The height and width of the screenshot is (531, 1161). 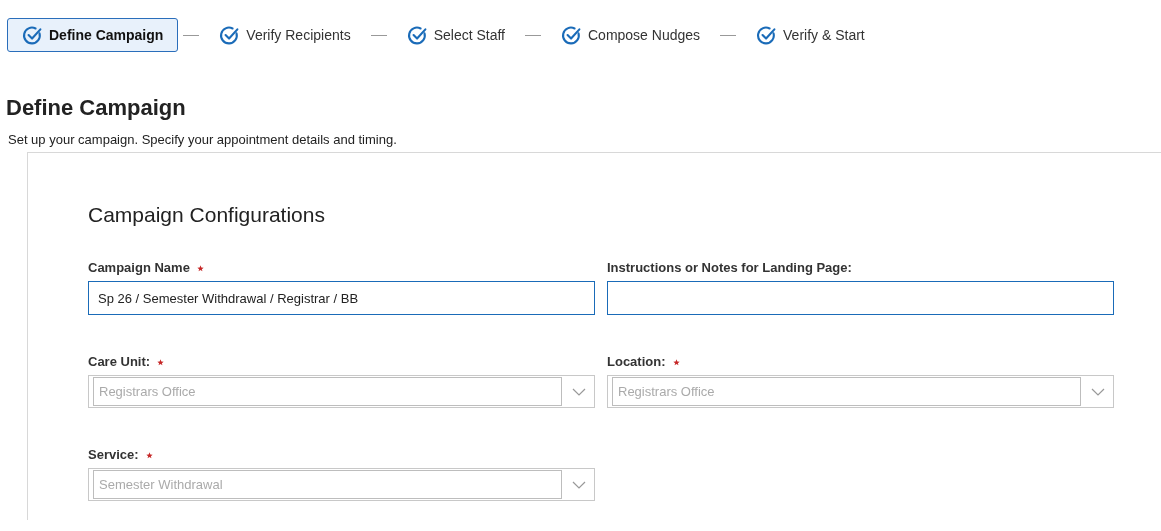 What do you see at coordinates (113, 455) in the screenshot?
I see `field-label: Service:` at bounding box center [113, 455].